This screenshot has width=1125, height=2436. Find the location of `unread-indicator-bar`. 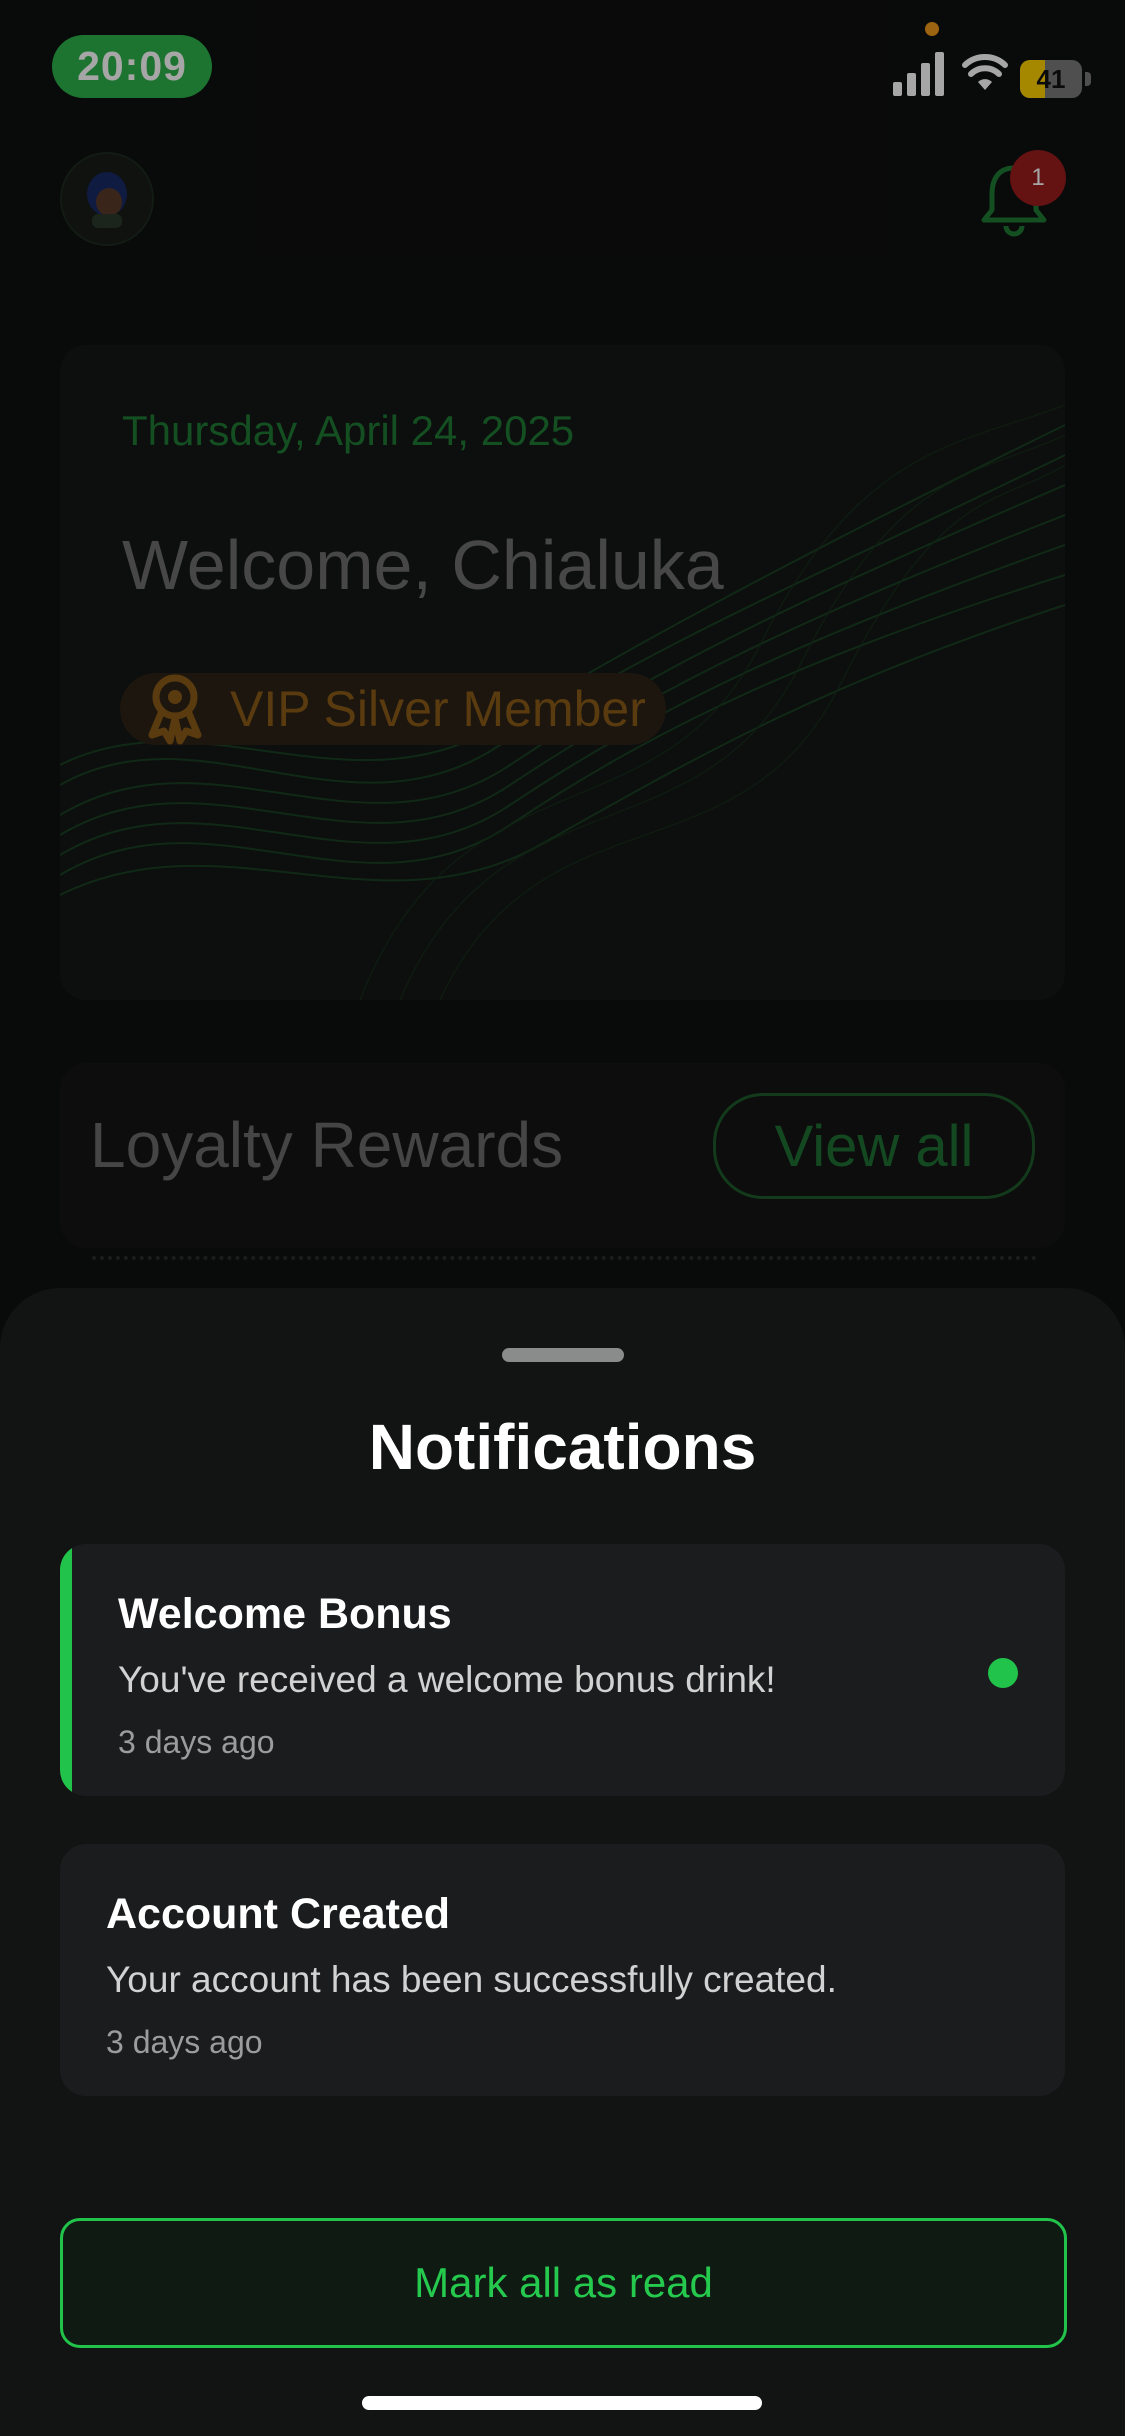

unread-indicator-bar is located at coordinates (66, 1670).